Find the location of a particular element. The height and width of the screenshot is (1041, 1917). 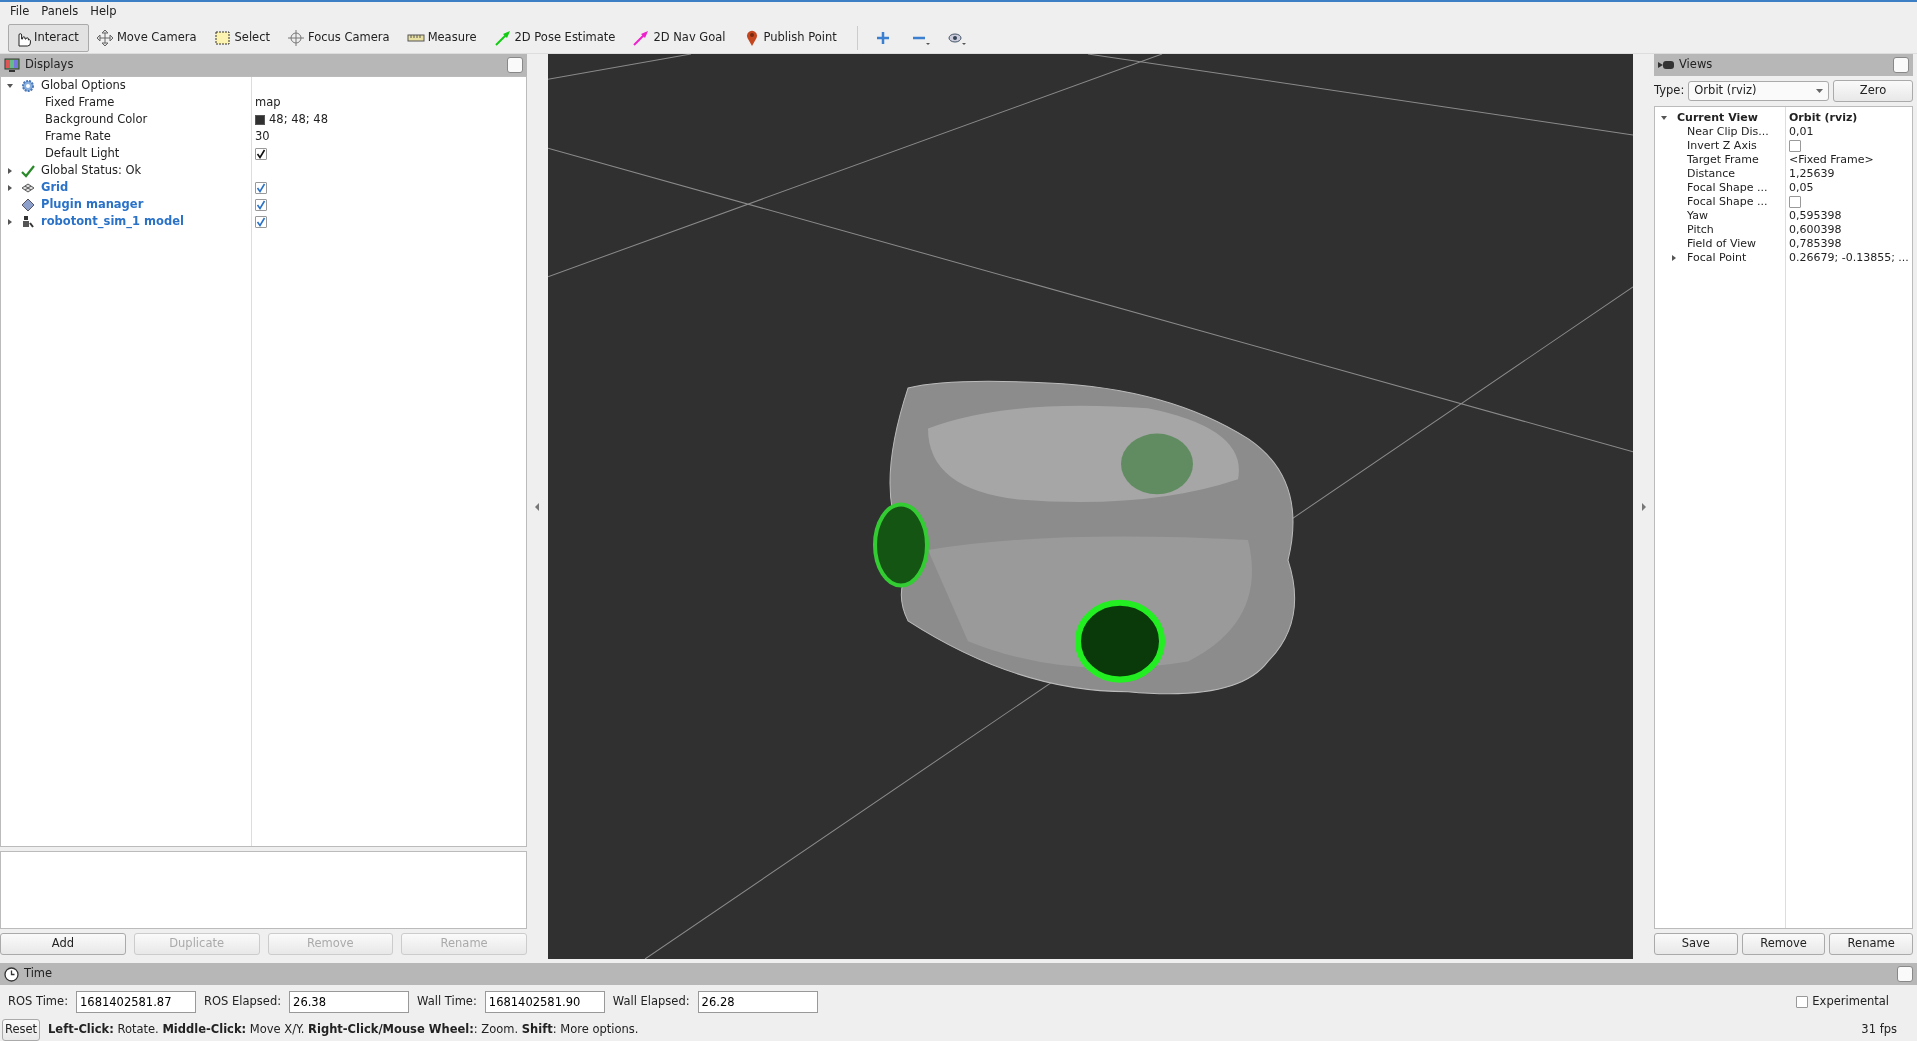

field-label: ROS Elapsed: is located at coordinates (243, 1002).